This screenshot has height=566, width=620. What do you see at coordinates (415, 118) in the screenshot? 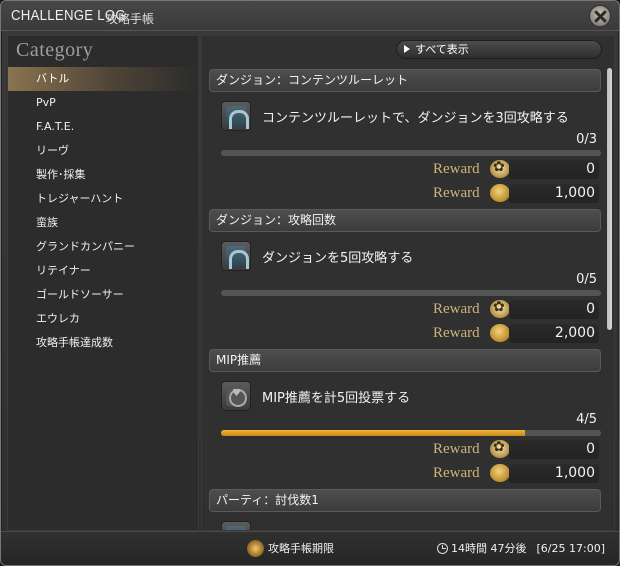
I see `challenge-task: コンテンツルーレットで、ダンジョンを3回攻略する` at bounding box center [415, 118].